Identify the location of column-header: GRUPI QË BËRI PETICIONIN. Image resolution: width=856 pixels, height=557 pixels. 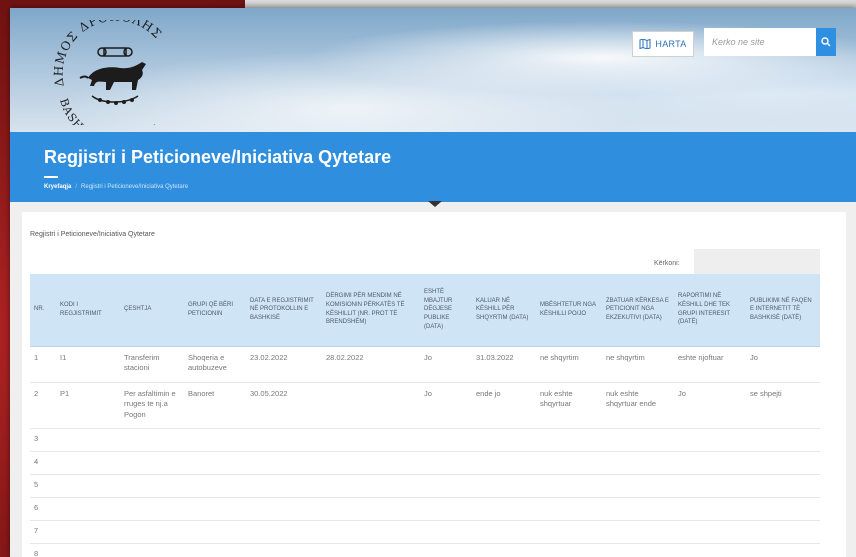
(215, 310).